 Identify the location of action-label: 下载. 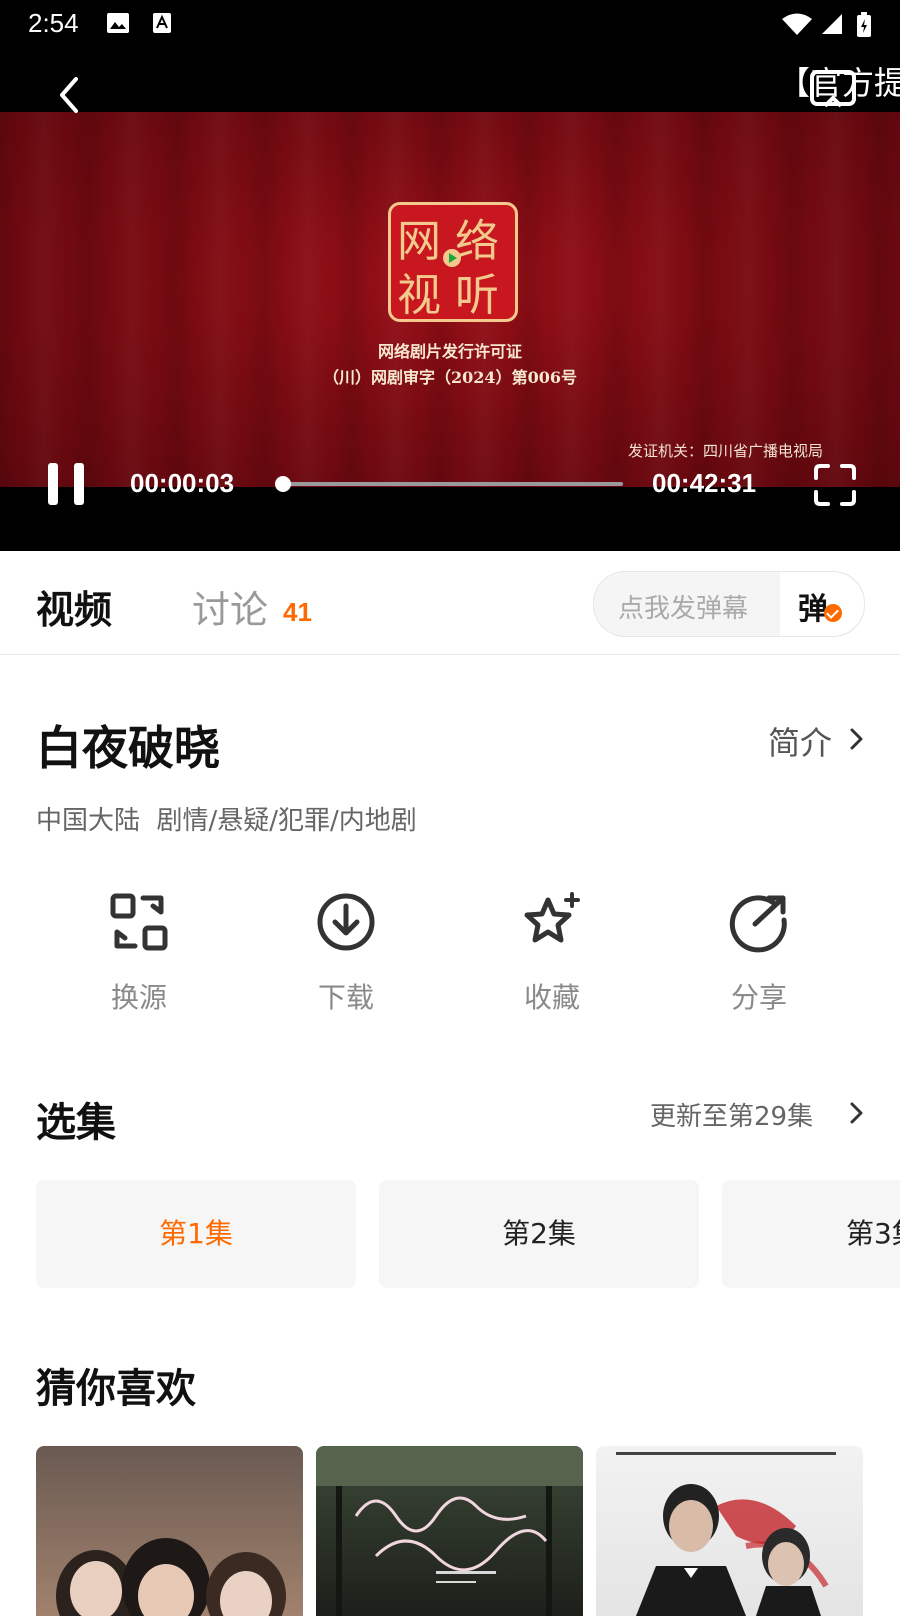
(346, 996).